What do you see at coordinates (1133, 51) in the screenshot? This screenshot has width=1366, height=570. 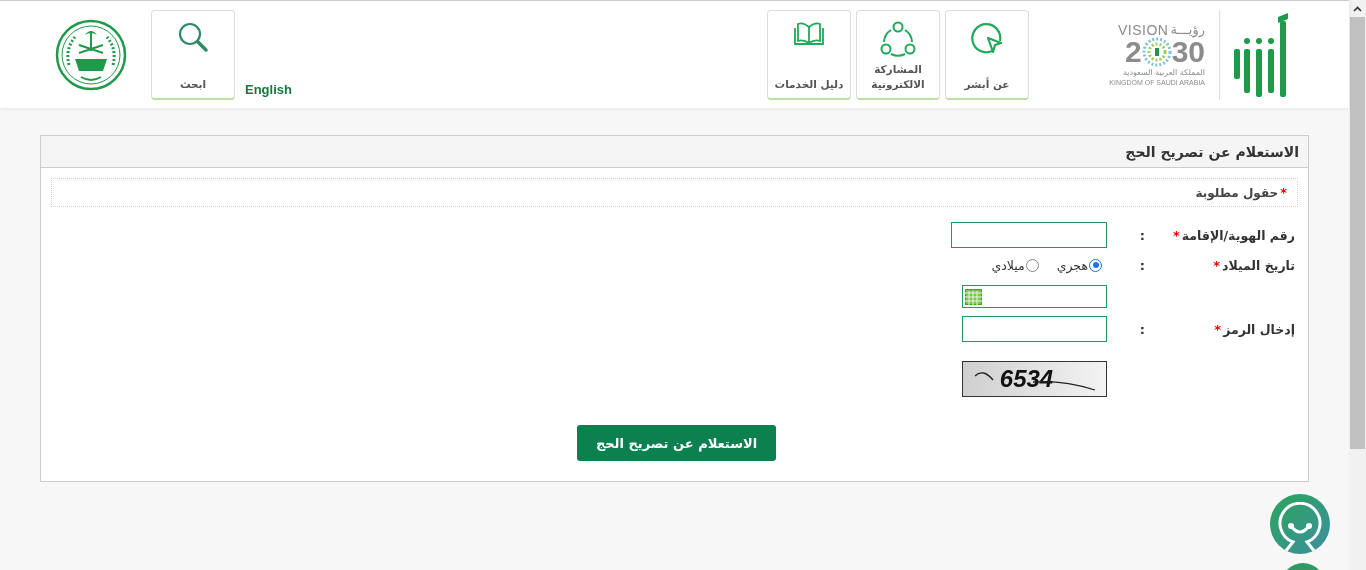 I see `vision-number: 2` at bounding box center [1133, 51].